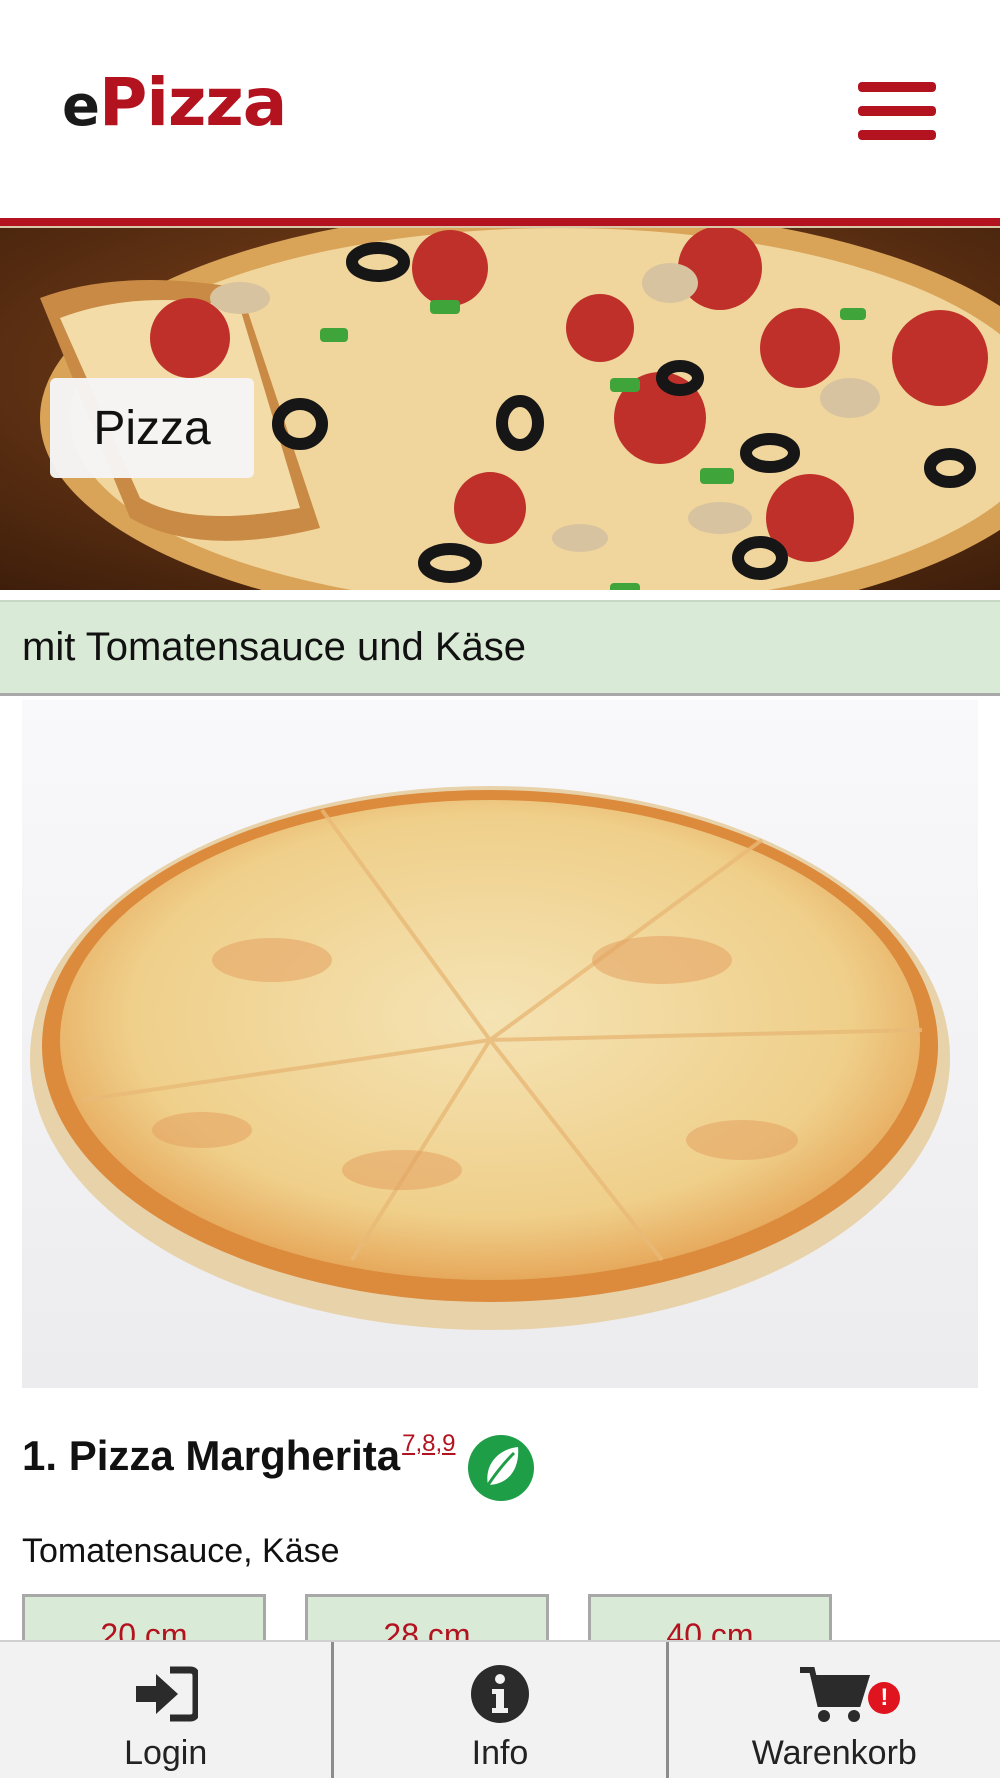 The width and height of the screenshot is (1000, 1778). I want to click on category-subtitle: mit Tomatensauce und Käse, so click(500, 648).